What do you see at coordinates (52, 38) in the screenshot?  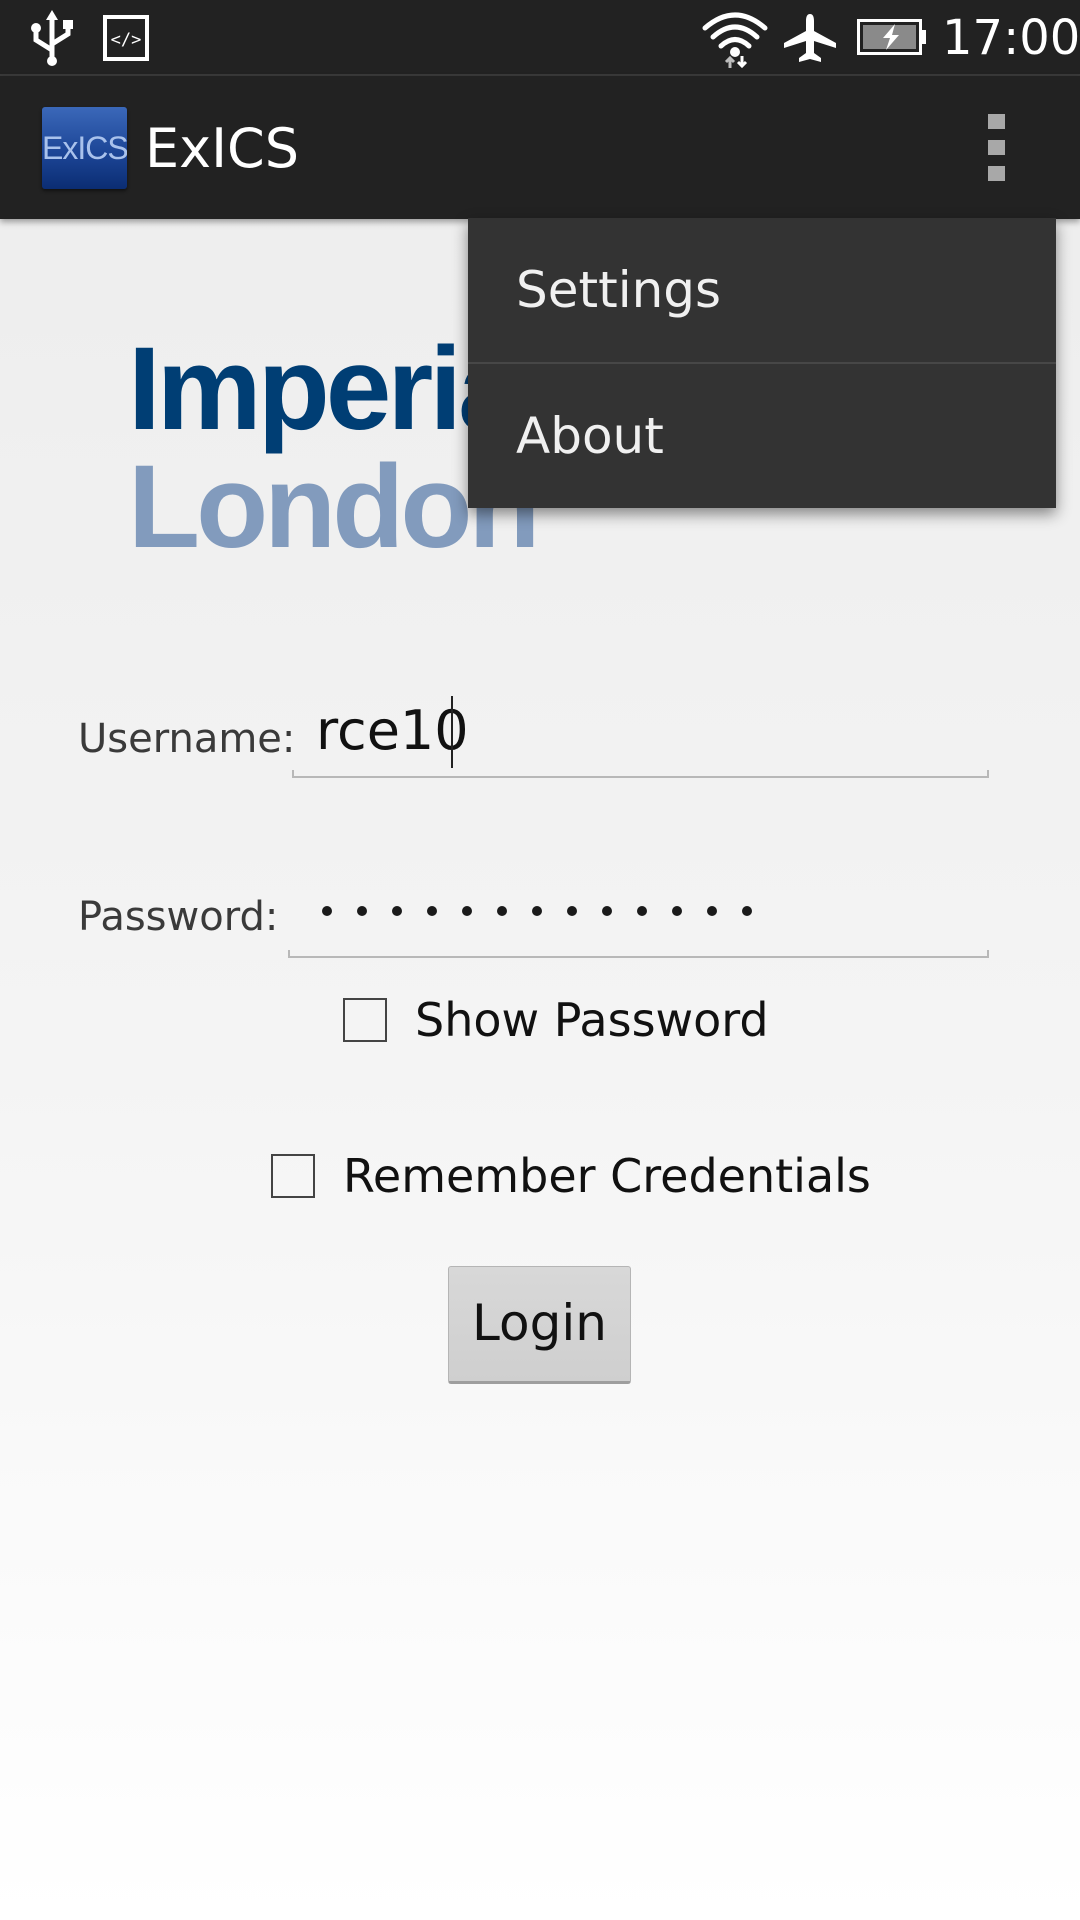 I see `usb-icon` at bounding box center [52, 38].